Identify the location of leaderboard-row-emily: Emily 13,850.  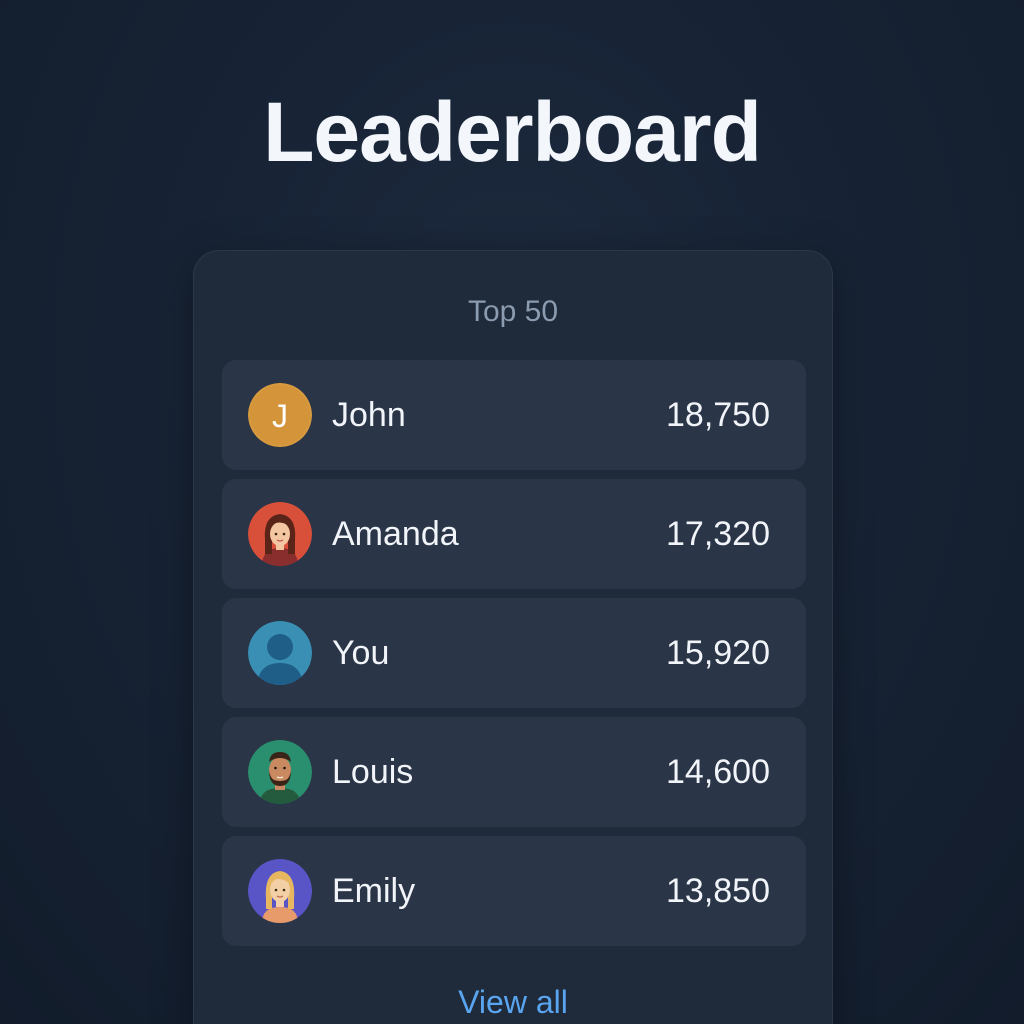
(514, 891).